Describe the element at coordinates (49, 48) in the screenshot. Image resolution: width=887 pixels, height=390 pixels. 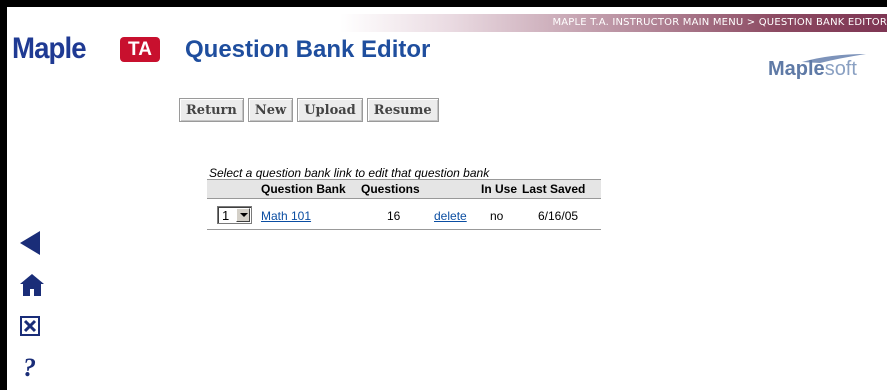
I see `maple-ta-logo: Maple` at that location.